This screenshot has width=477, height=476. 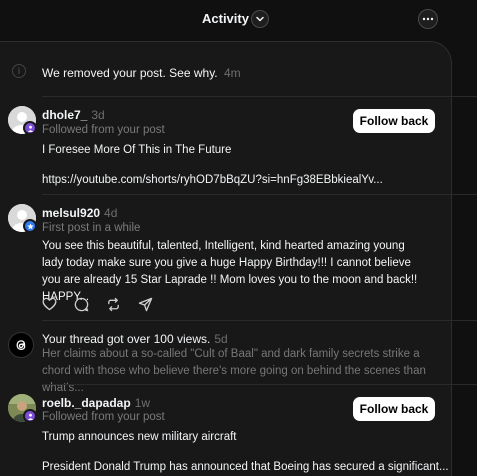 I want to click on username: melsul920, so click(x=71, y=213).